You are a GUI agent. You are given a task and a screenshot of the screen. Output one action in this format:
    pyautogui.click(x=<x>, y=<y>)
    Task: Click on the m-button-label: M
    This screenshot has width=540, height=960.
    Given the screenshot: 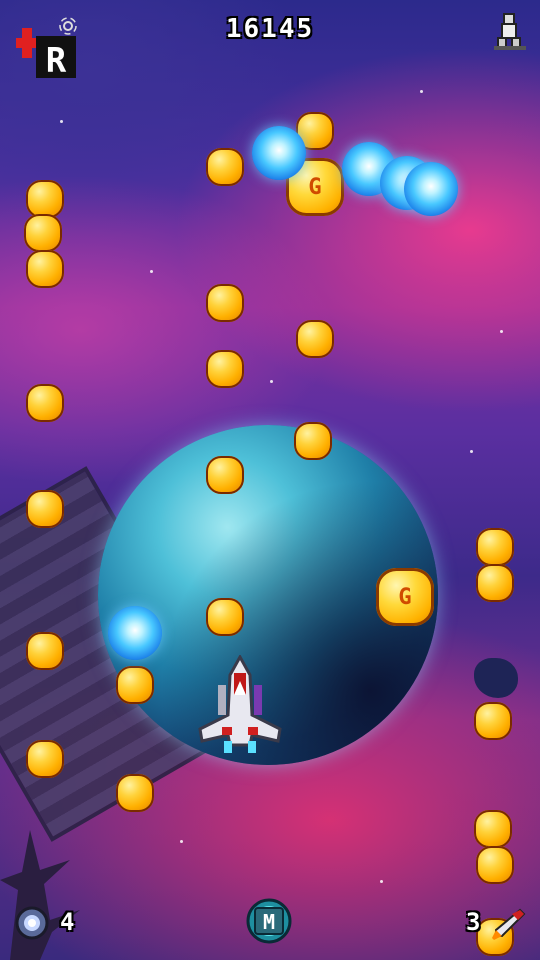 What is the action you would take?
    pyautogui.click(x=269, y=922)
    